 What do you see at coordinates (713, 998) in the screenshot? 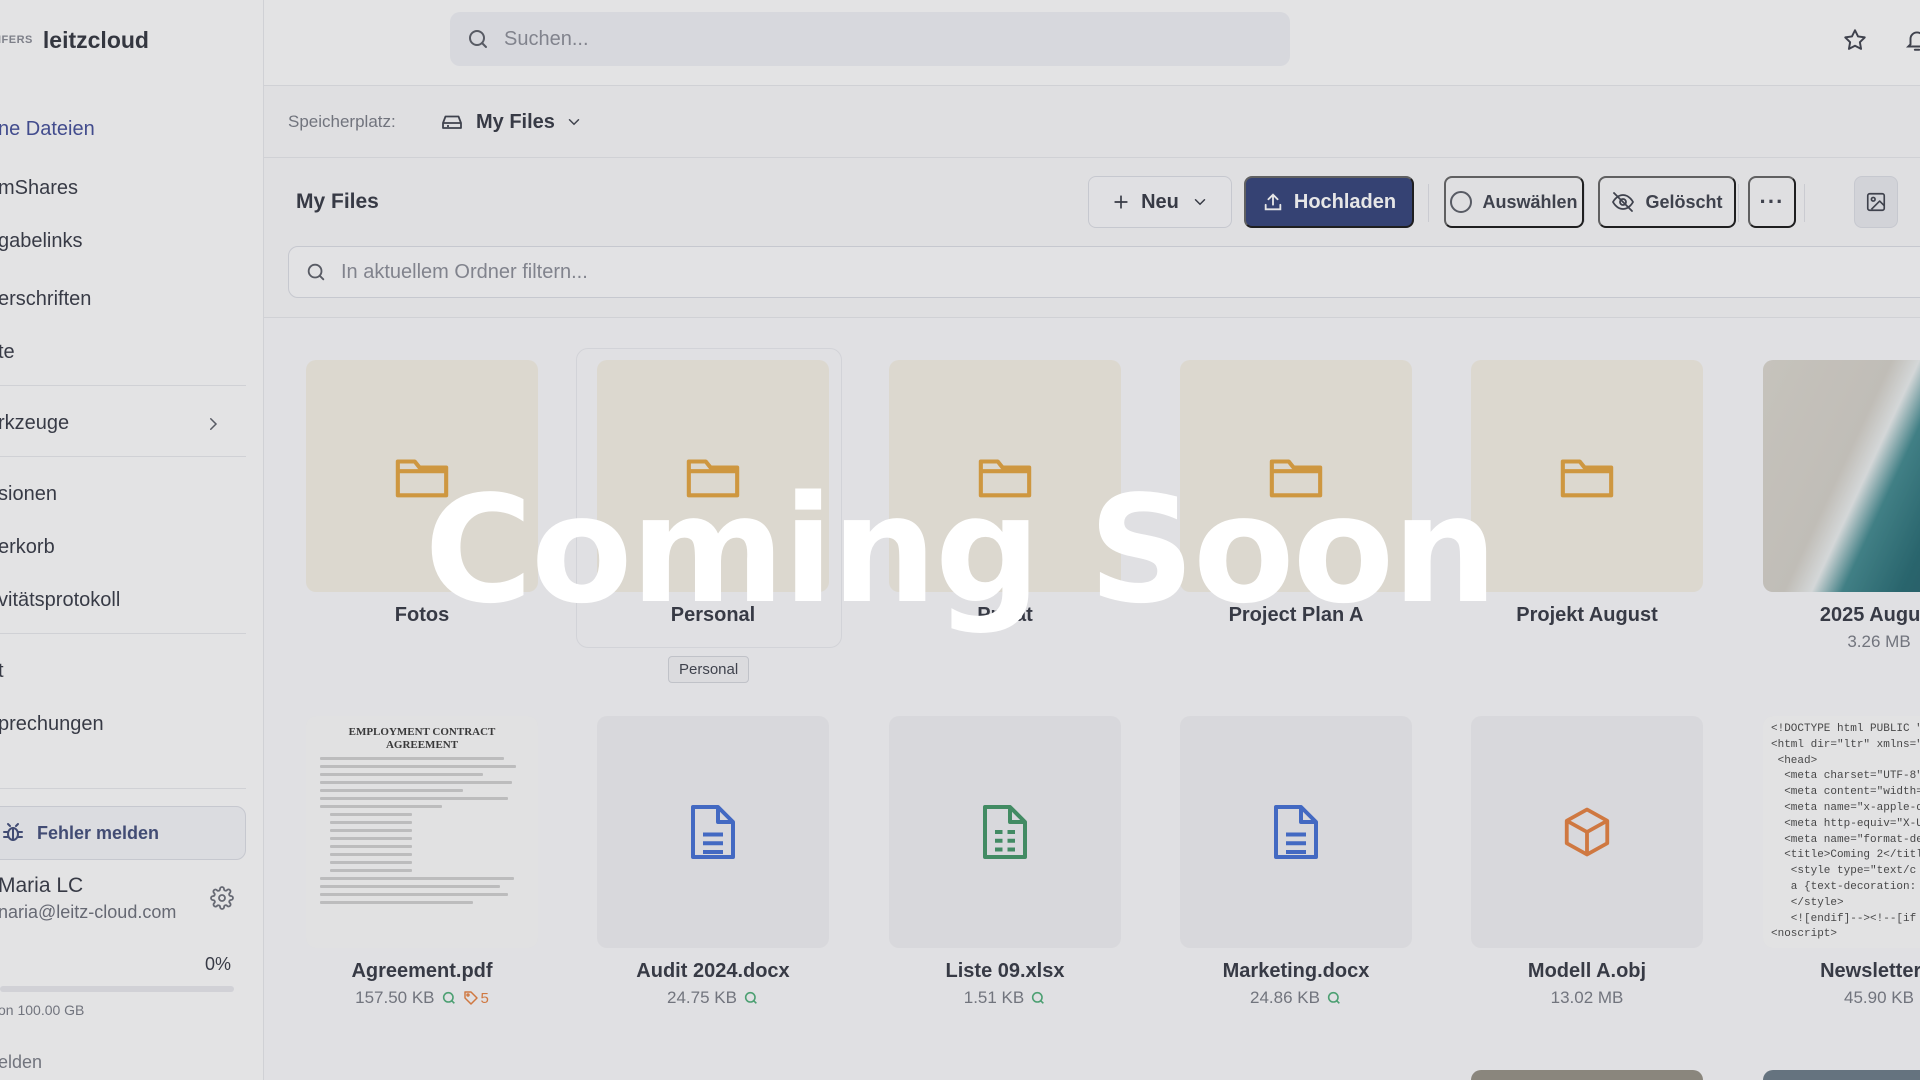
I see `file-meta: 24.75 KB` at bounding box center [713, 998].